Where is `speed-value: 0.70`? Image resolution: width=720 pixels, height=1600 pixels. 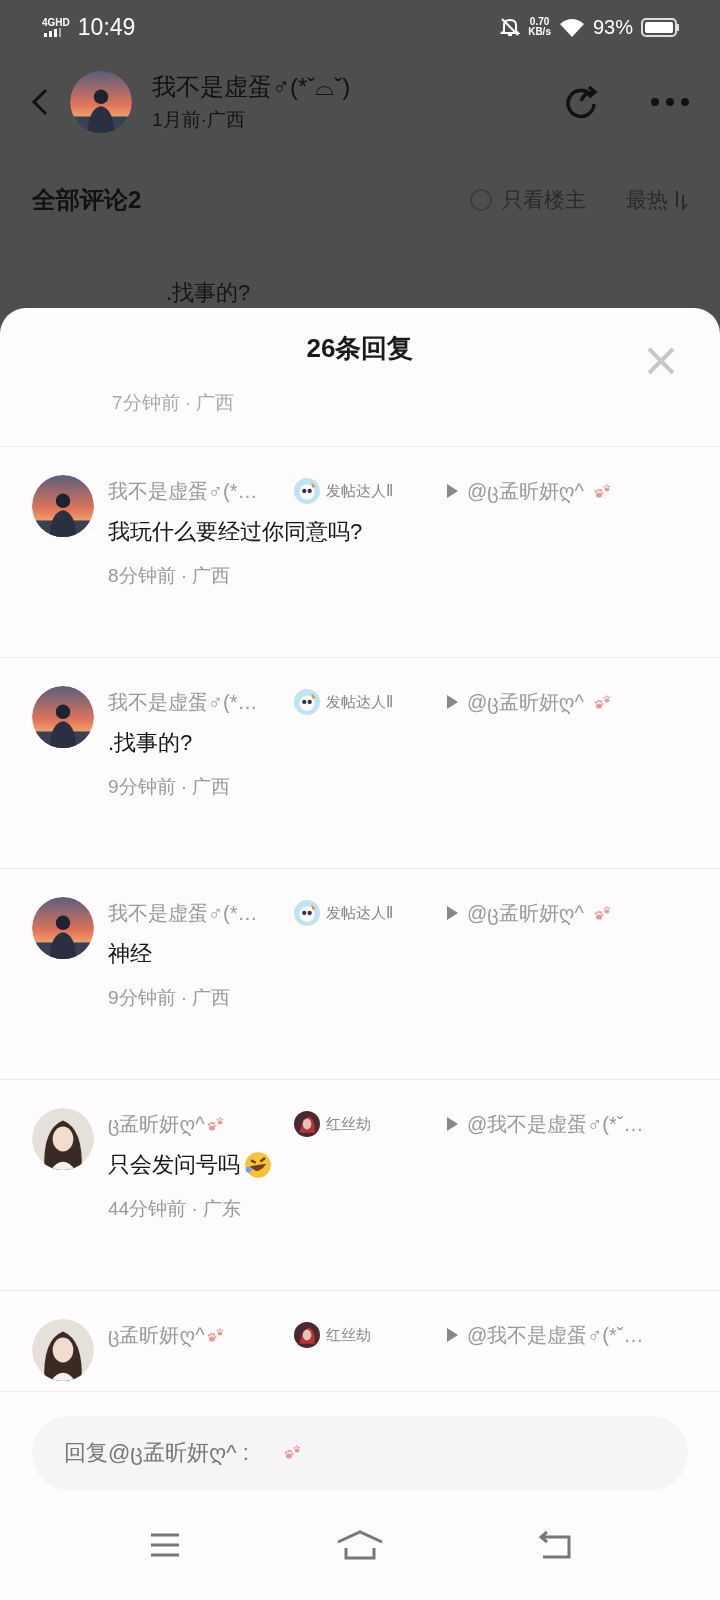 speed-value: 0.70 is located at coordinates (539, 22).